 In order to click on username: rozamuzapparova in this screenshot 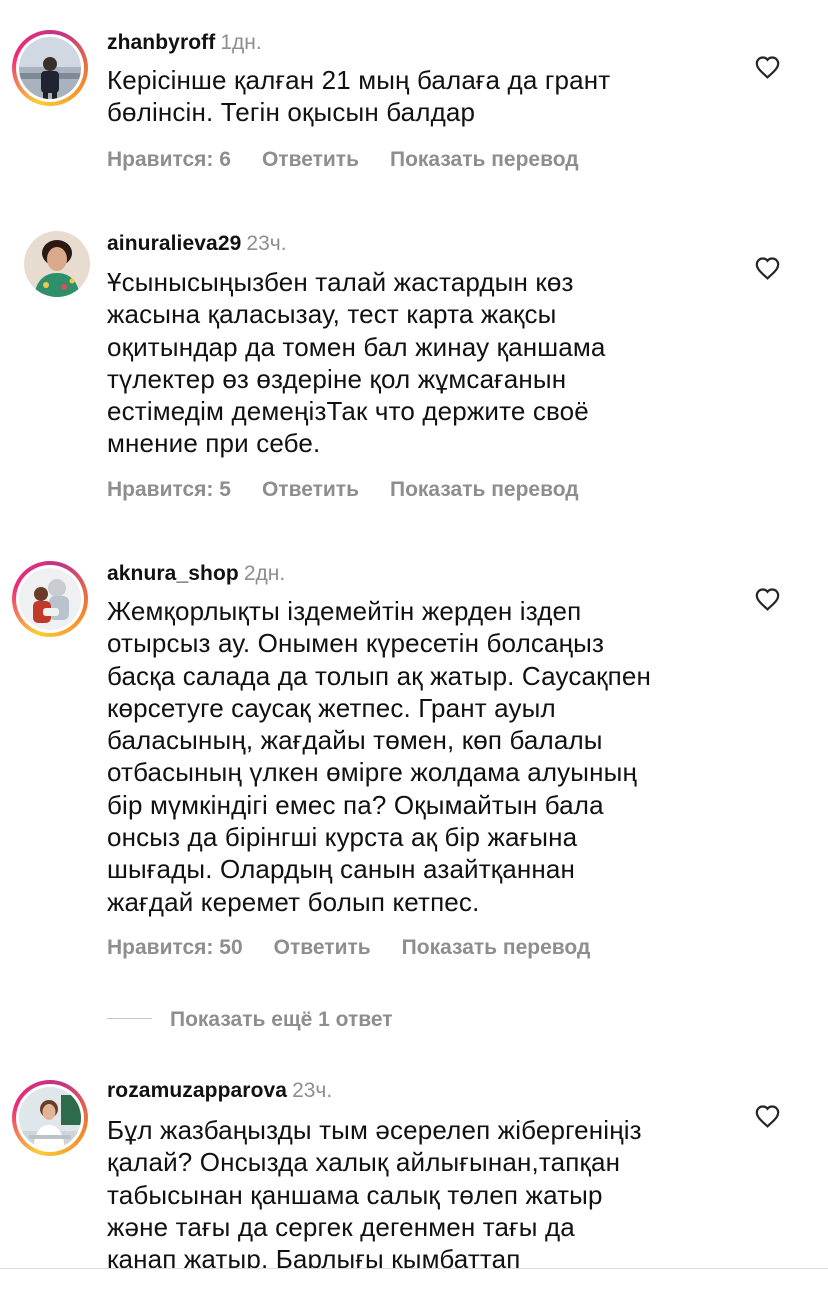, I will do `click(197, 1090)`.